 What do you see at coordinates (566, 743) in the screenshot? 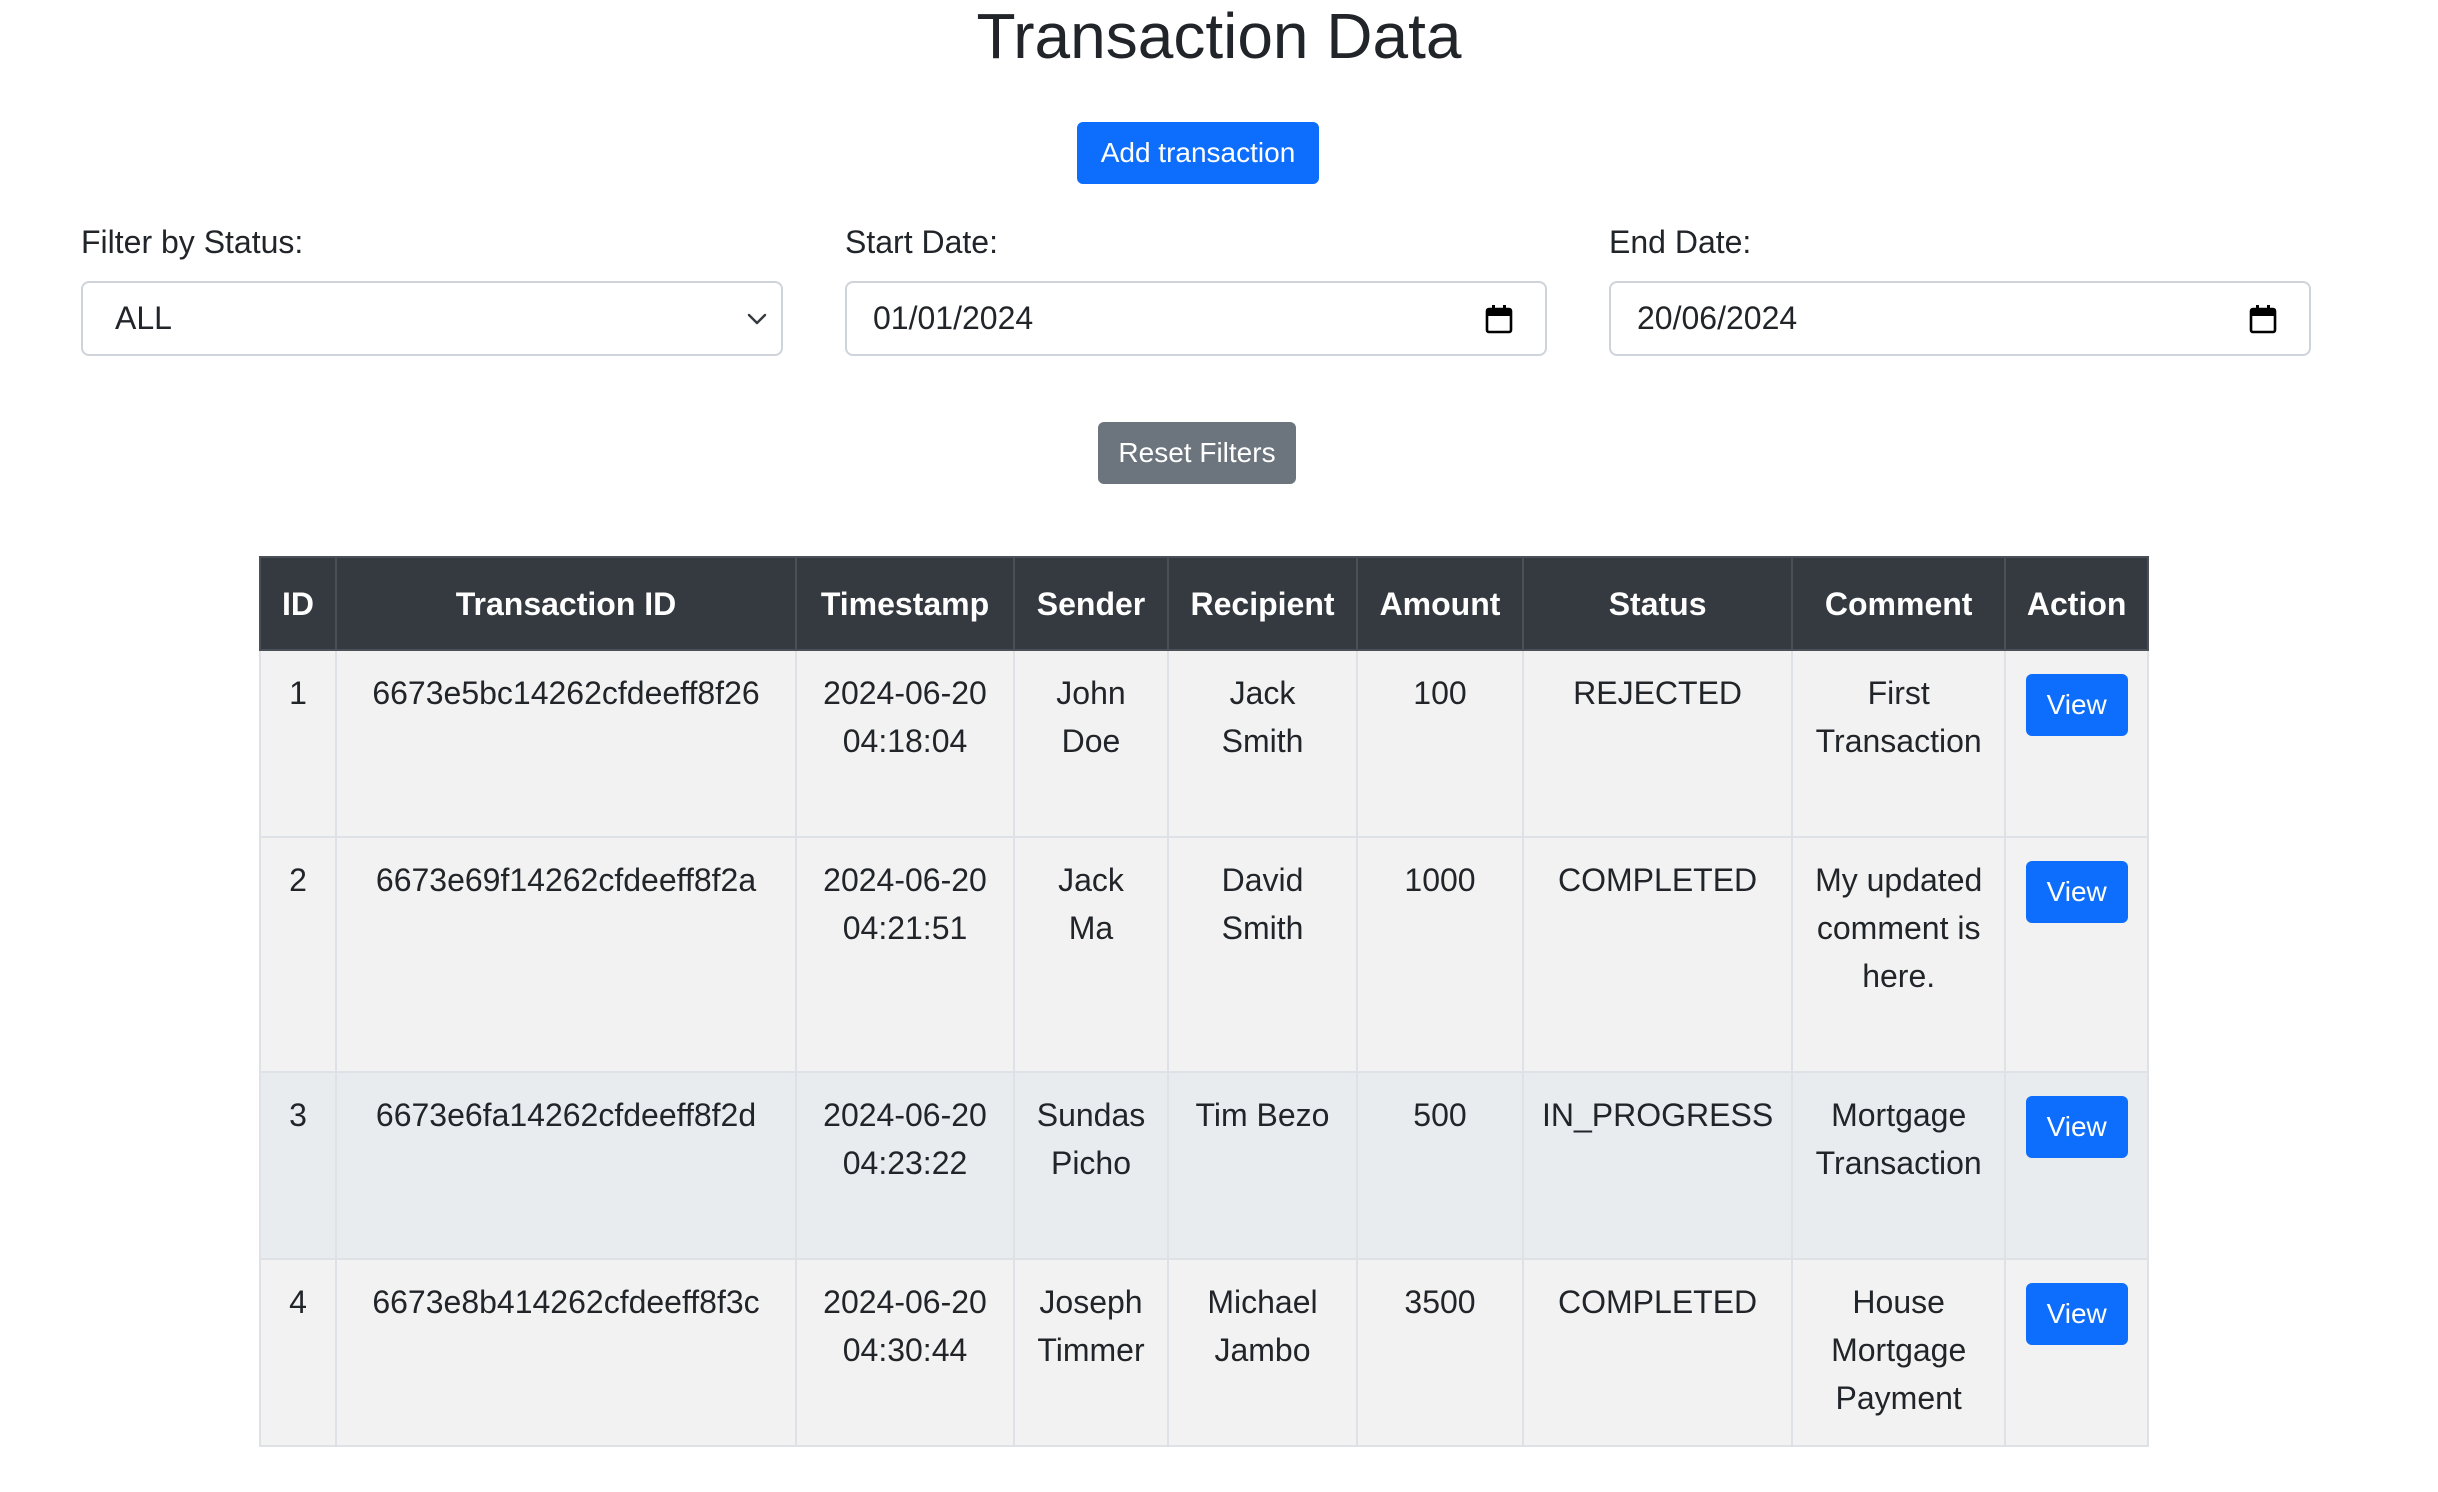
I see `cell-transaction-id: 6673e5bc14262cfdeeff8f26` at bounding box center [566, 743].